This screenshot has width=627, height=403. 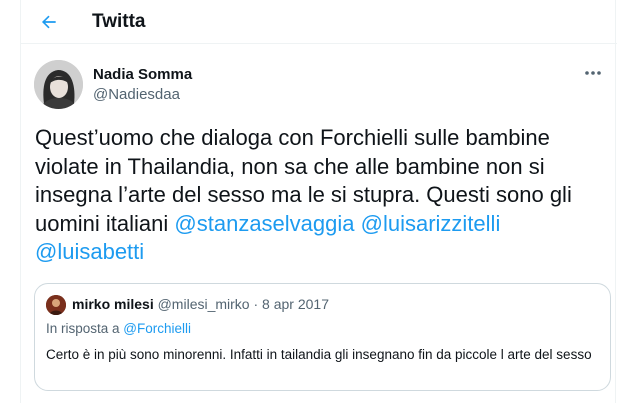 I want to click on author-name: Nadia Somma, so click(x=142, y=74).